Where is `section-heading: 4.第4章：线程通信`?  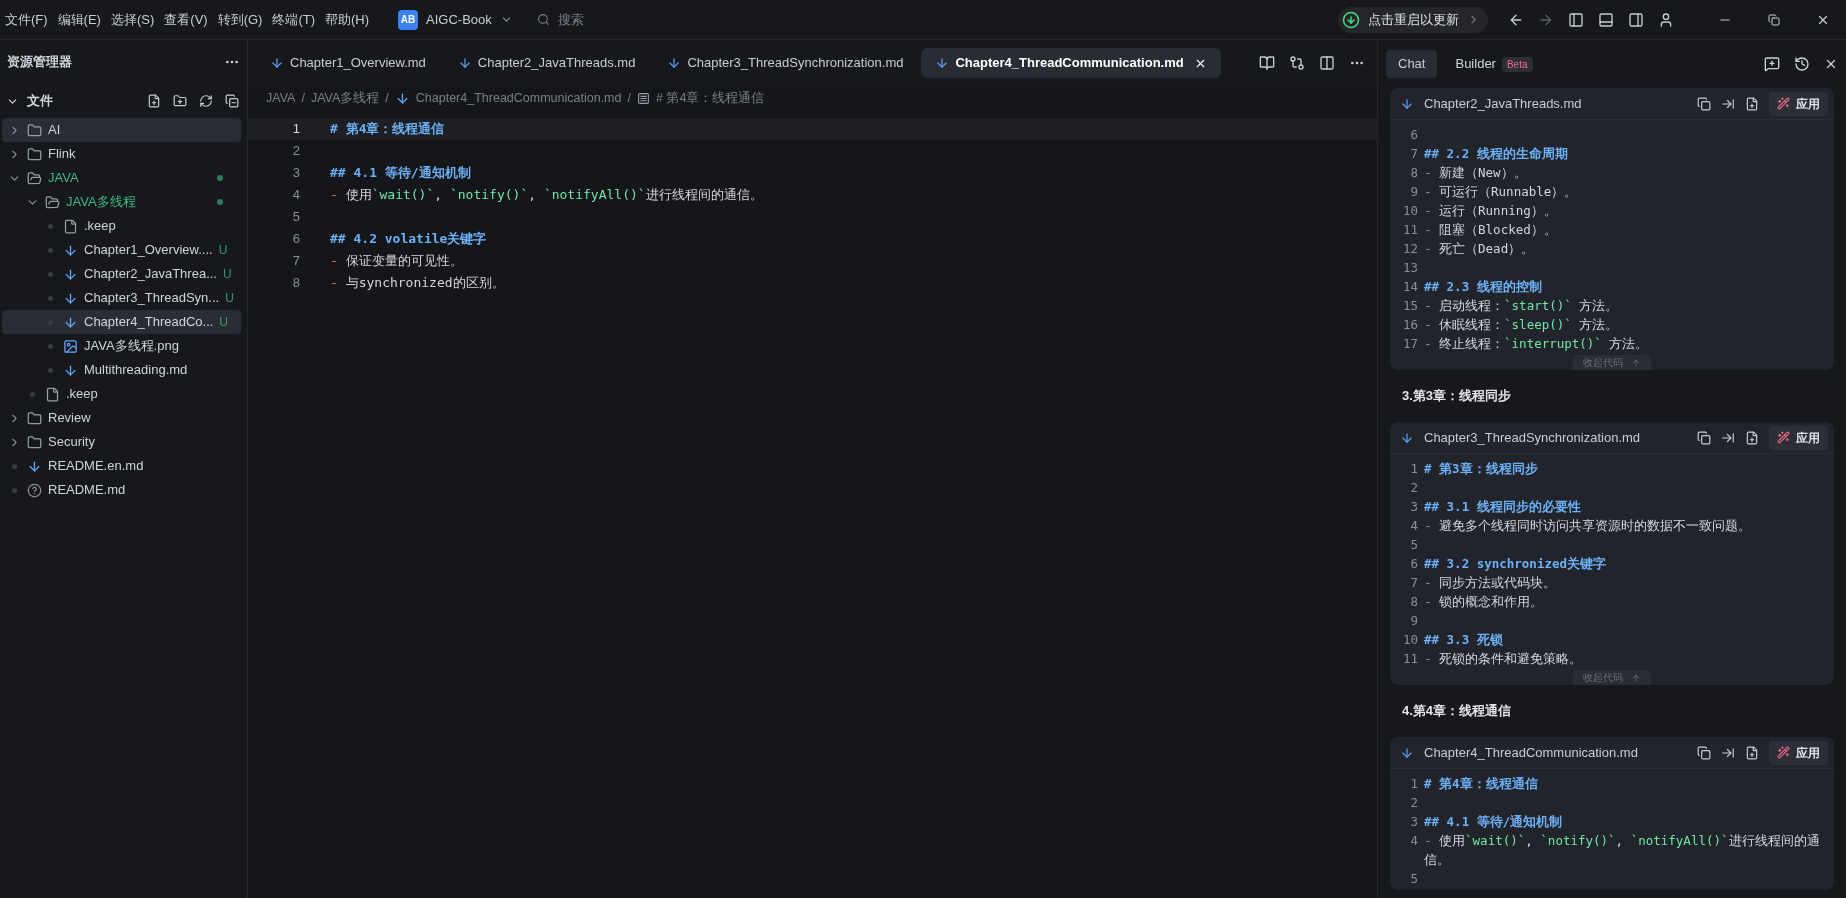
section-heading: 4.第4章：线程通信 is located at coordinates (1457, 711).